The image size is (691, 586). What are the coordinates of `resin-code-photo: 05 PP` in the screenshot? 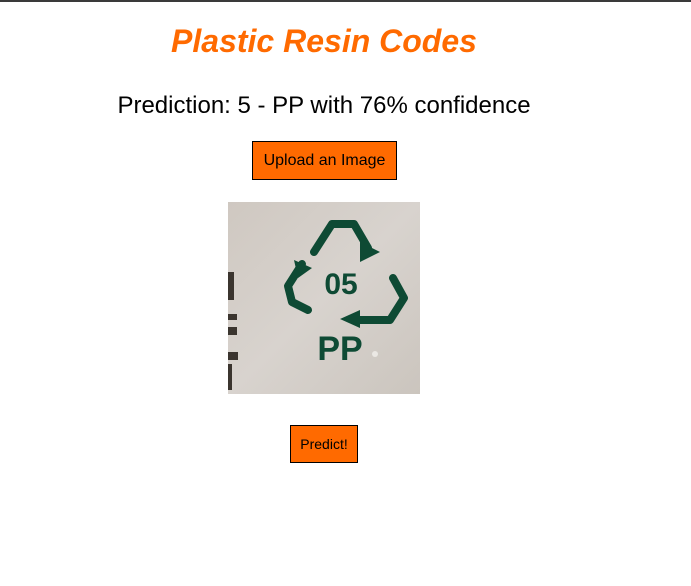 It's located at (324, 298).